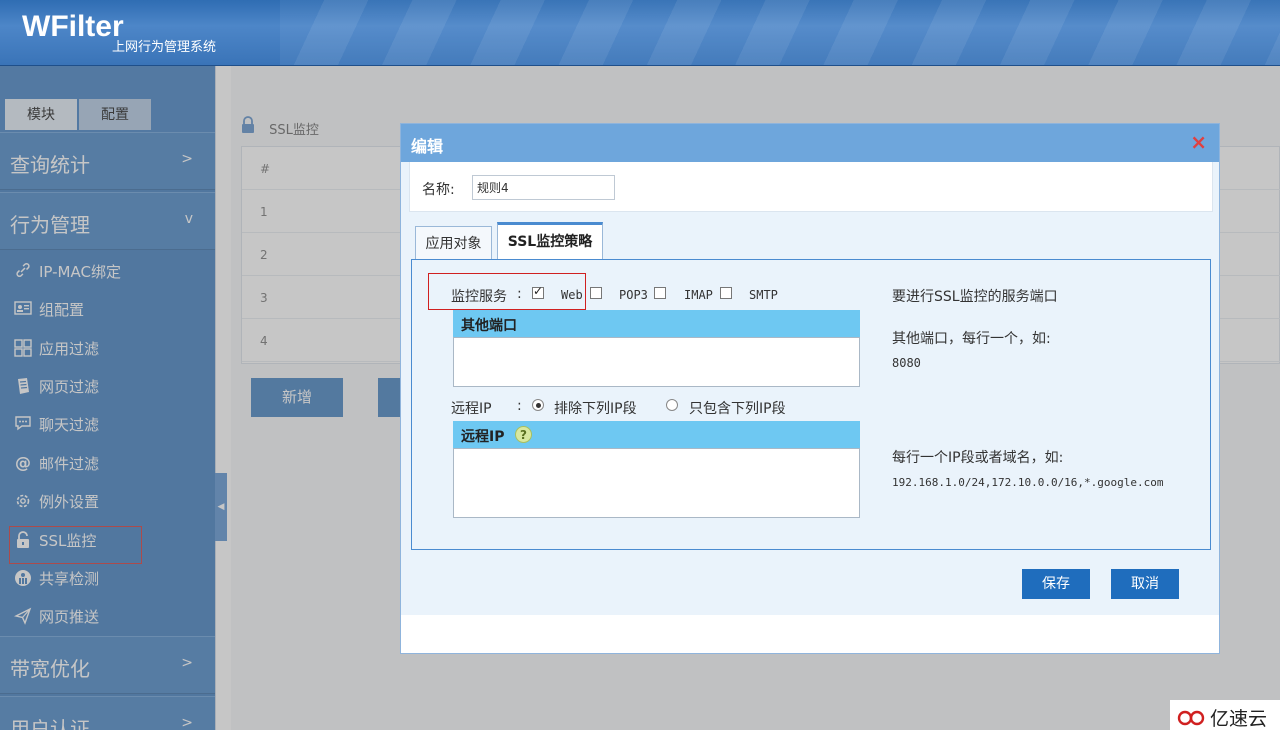  I want to click on smtp-option-label: SMTP, so click(763, 295).